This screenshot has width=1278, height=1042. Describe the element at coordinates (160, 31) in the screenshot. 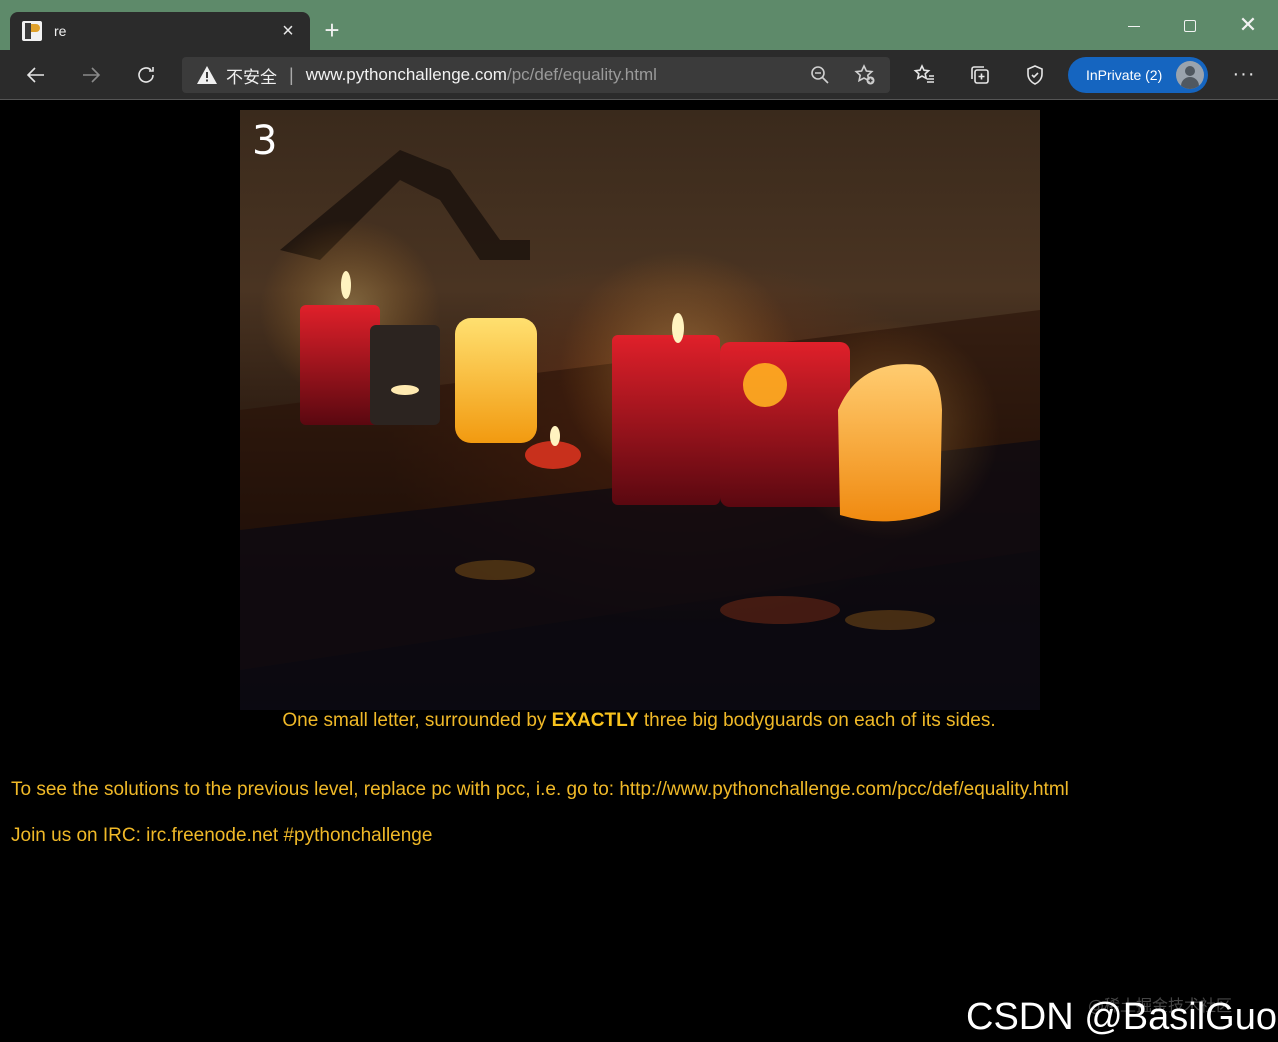

I see `browser-tab: re ×` at that location.